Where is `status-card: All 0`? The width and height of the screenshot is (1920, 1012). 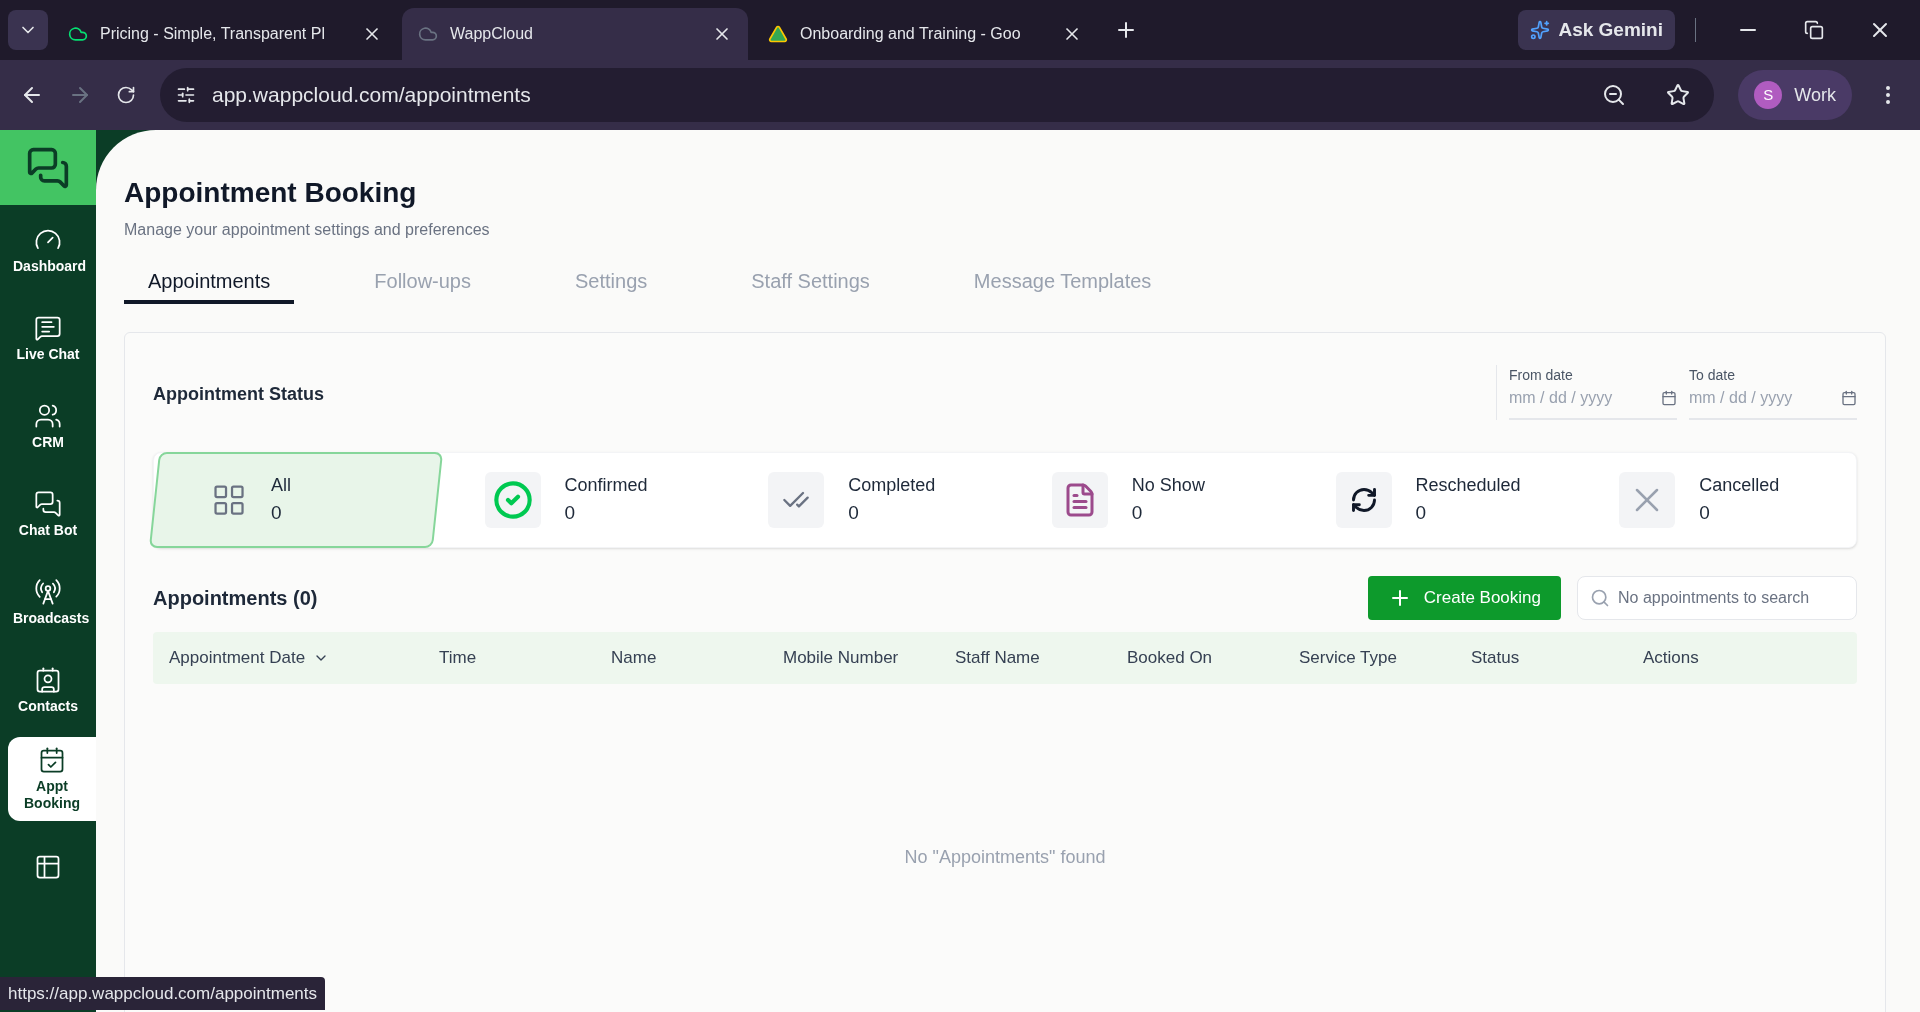 status-card: All 0 is located at coordinates (295, 500).